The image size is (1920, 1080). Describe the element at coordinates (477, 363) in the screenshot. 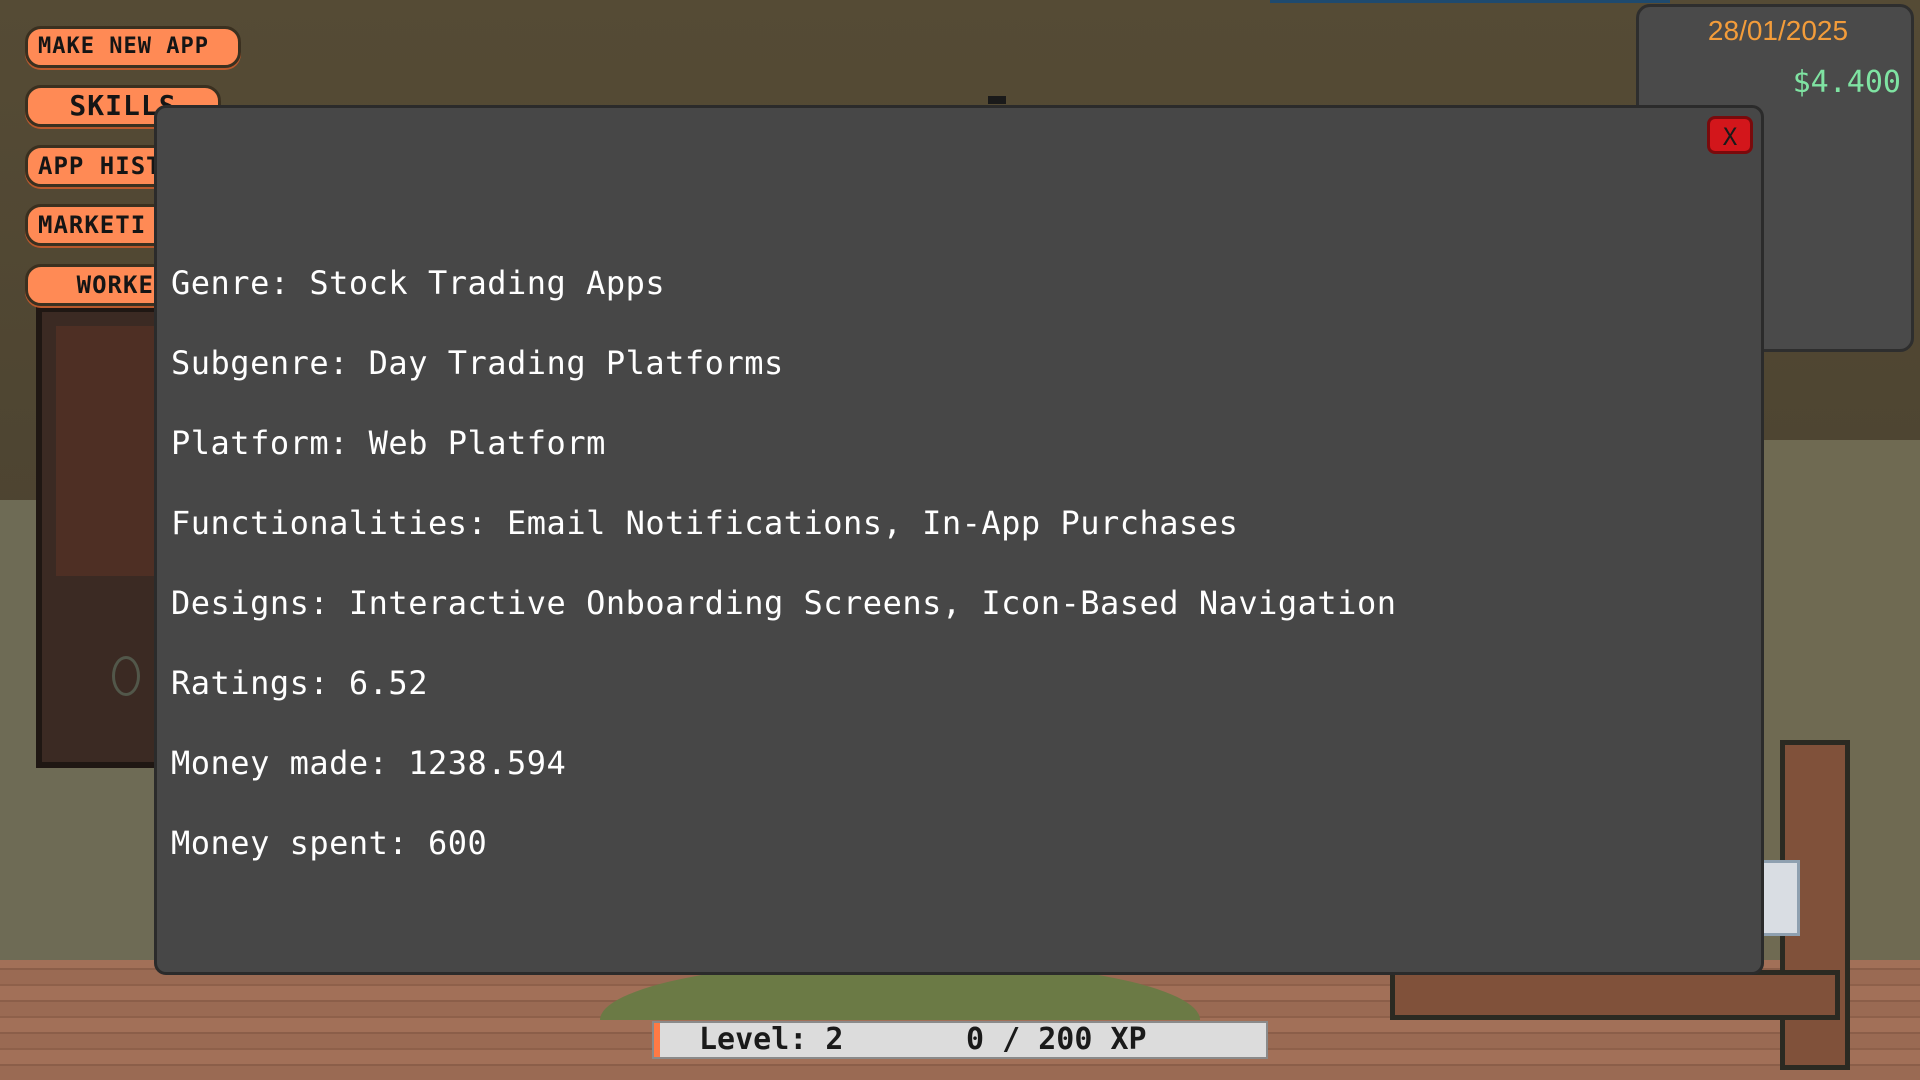

I see `subgenre-line: Subgenre: Day Trading Platforms` at that location.